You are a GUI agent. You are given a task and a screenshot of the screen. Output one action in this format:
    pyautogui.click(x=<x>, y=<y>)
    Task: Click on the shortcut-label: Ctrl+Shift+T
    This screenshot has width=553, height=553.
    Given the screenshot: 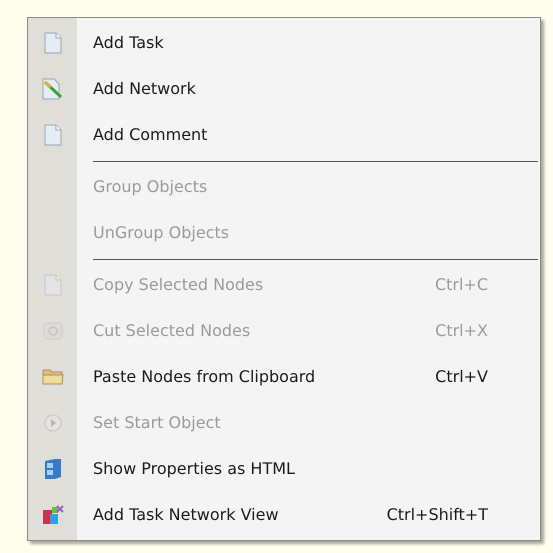 What is the action you would take?
    pyautogui.click(x=437, y=515)
    